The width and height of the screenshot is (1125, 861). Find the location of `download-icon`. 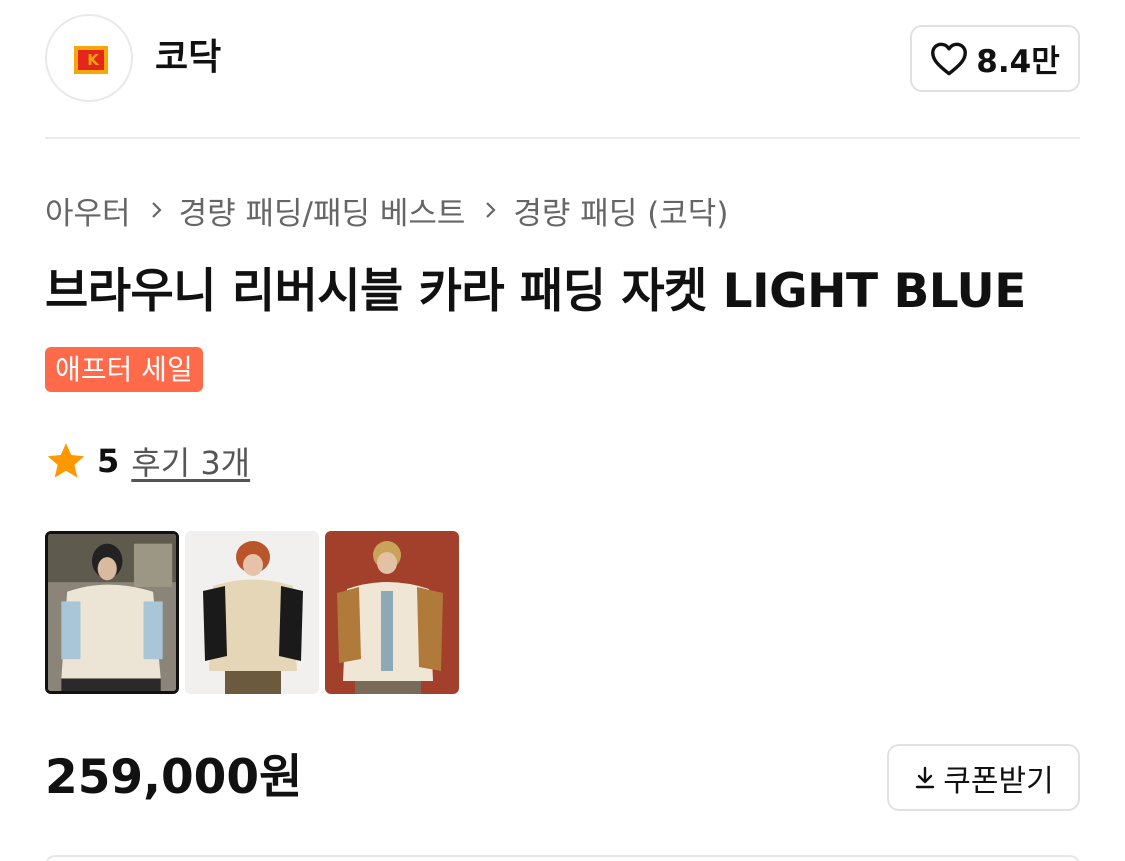

download-icon is located at coordinates (925, 777).